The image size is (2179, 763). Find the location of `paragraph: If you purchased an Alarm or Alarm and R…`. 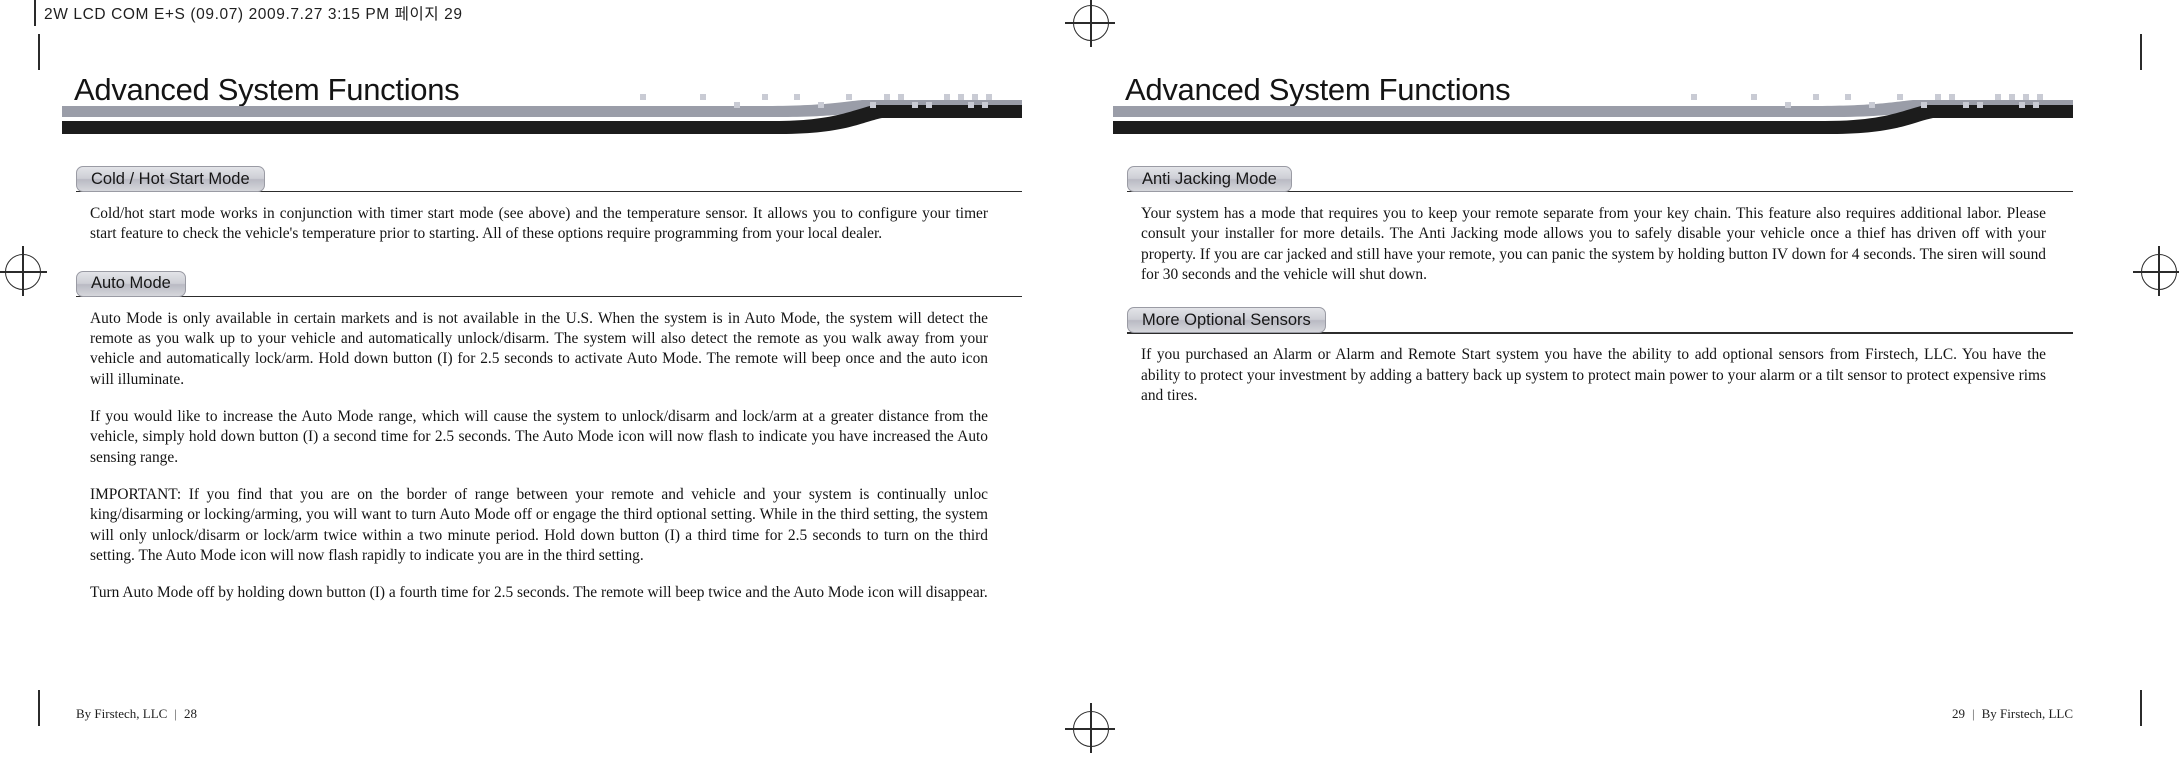

paragraph: If you purchased an Alarm or Alarm and R… is located at coordinates (1593, 375).